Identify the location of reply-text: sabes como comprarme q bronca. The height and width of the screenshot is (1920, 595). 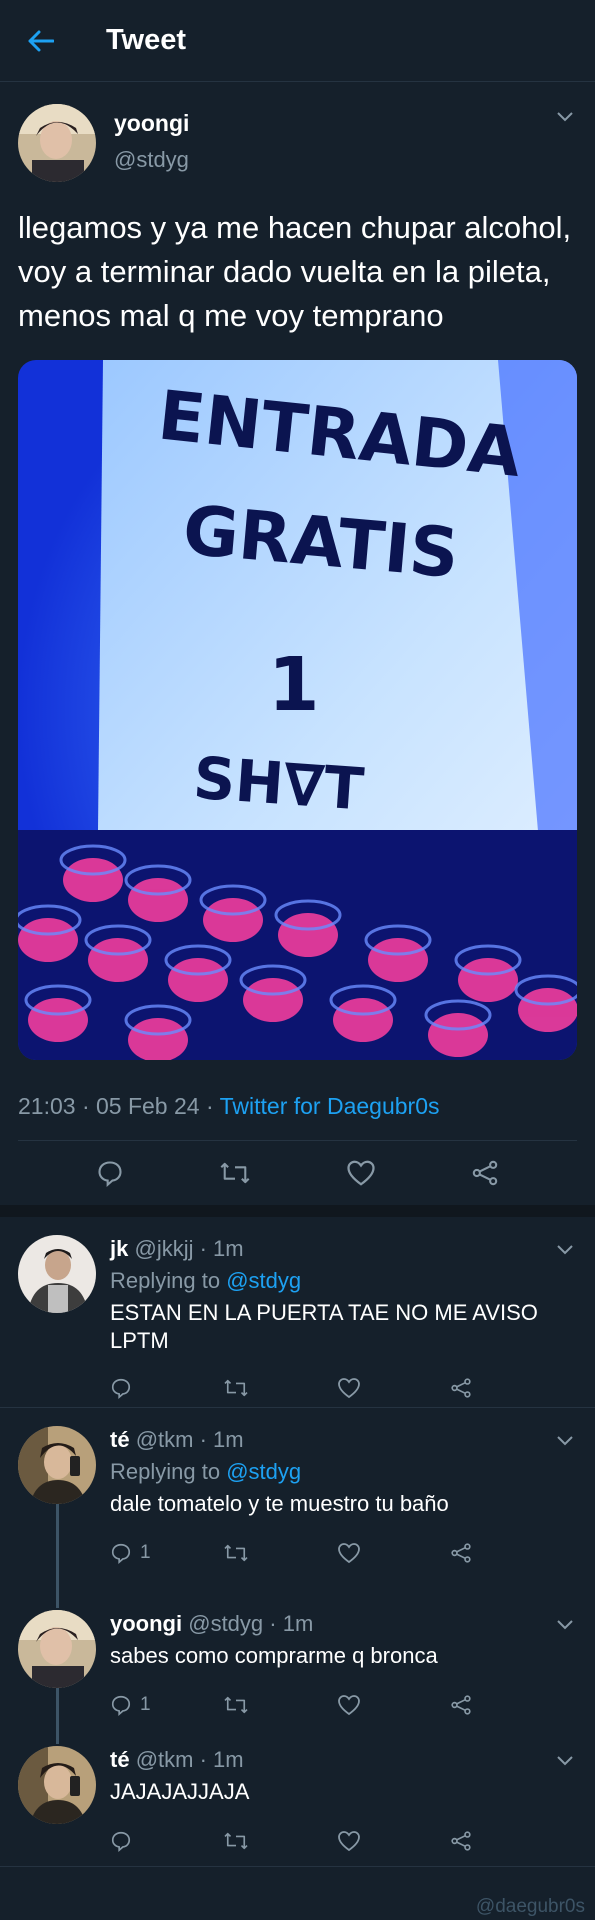
(274, 1655).